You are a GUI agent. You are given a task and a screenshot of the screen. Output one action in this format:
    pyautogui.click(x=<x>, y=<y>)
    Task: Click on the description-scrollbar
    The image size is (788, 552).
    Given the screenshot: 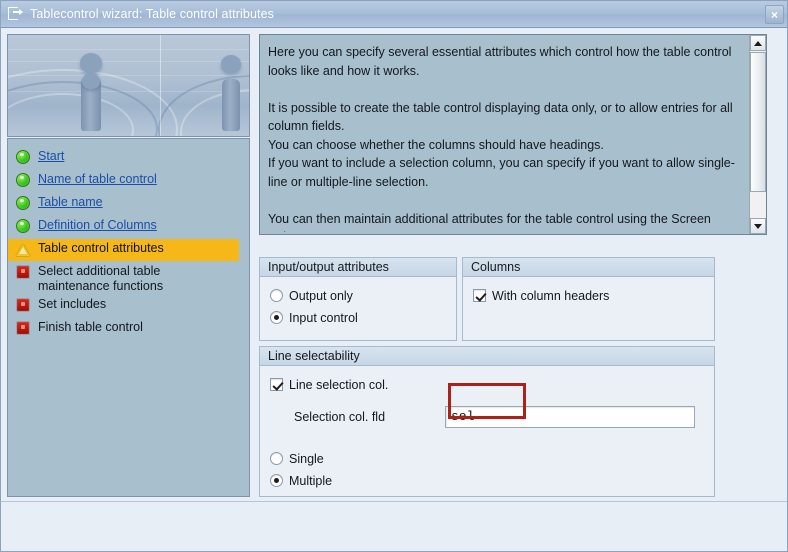 What is the action you would take?
    pyautogui.click(x=757, y=134)
    